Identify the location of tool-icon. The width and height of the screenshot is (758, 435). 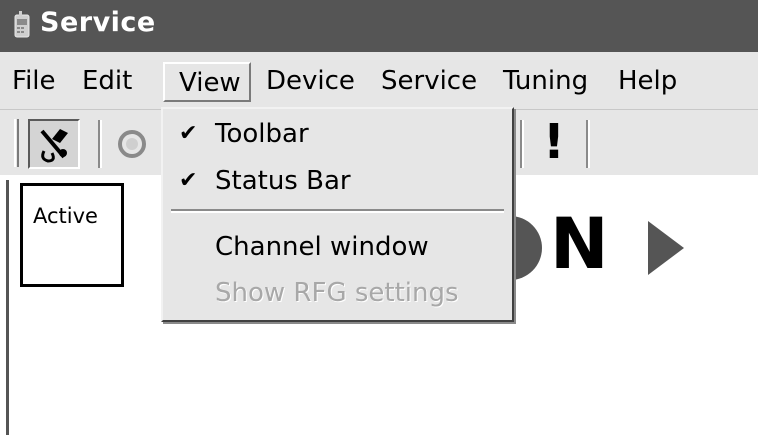
(54, 146).